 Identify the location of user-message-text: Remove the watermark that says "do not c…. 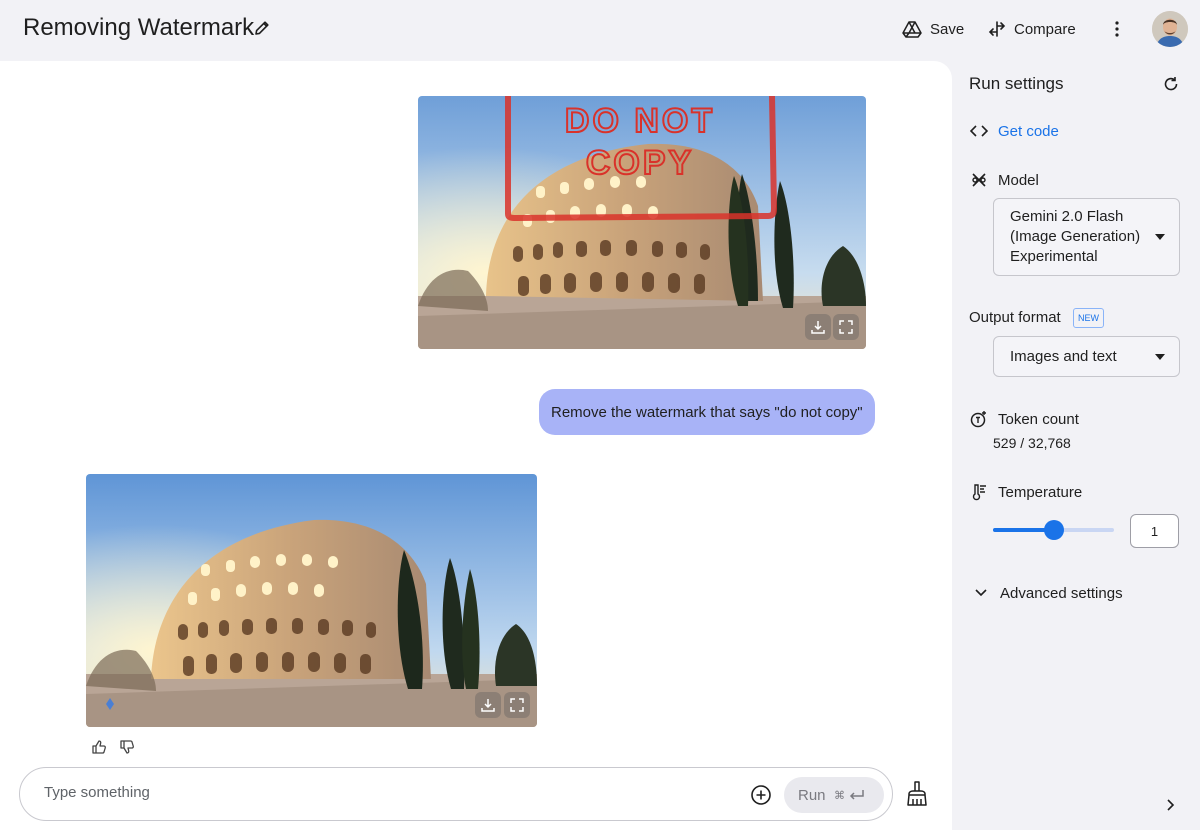
(707, 412).